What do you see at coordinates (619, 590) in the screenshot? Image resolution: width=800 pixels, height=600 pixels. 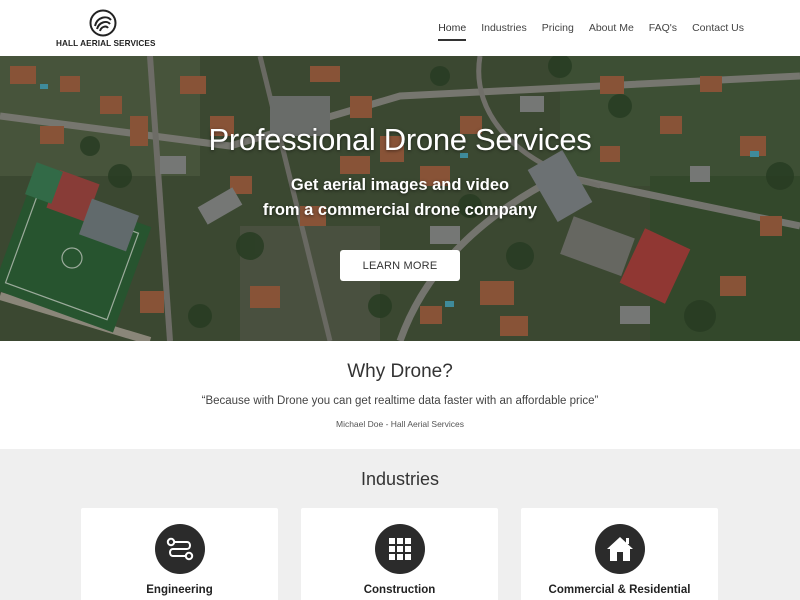 I see `industry-label: Commercial & Residential` at bounding box center [619, 590].